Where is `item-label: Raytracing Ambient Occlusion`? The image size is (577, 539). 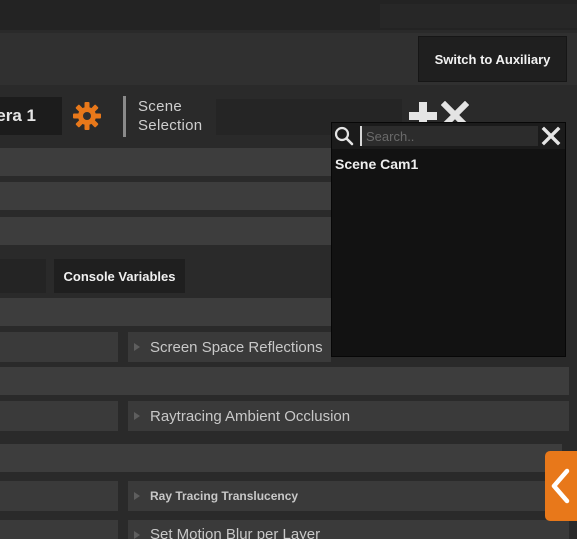 item-label: Raytracing Ambient Occlusion is located at coordinates (250, 416).